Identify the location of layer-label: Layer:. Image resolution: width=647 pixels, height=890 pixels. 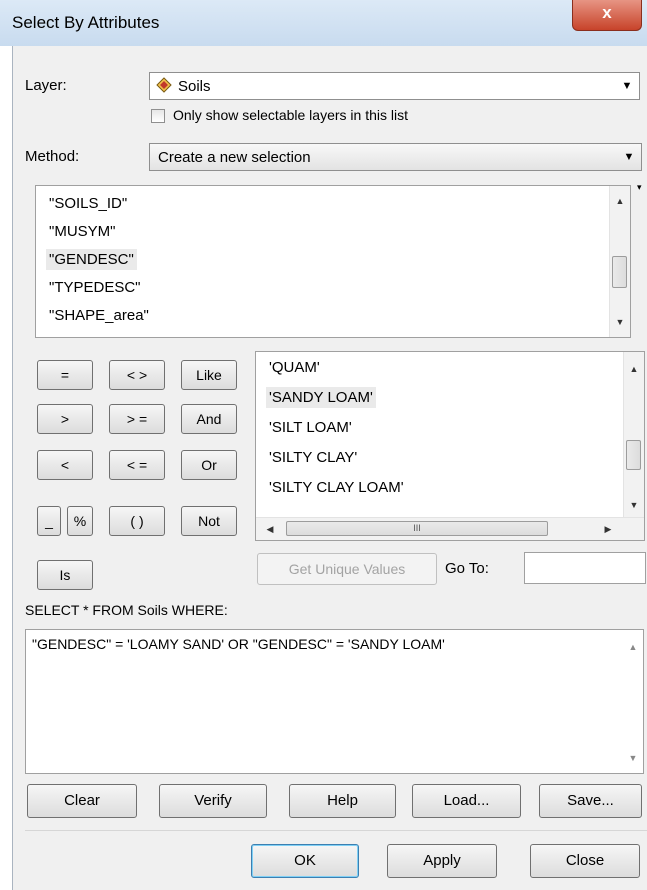
(46, 85).